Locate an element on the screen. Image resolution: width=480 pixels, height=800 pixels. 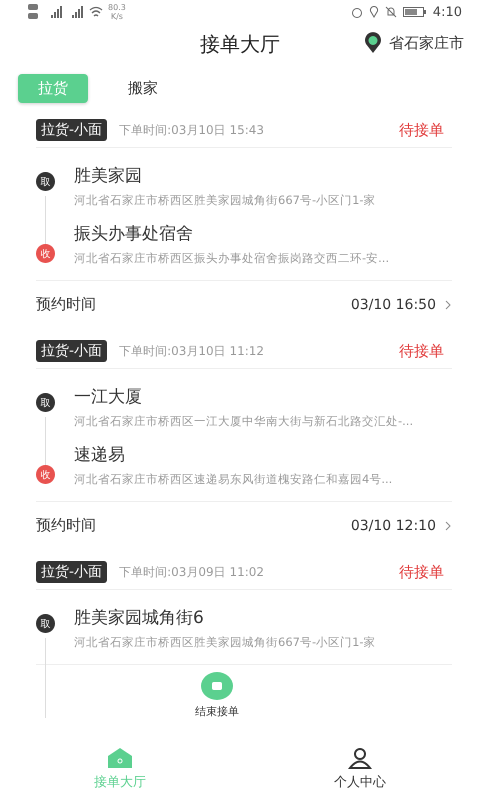
appointment-time: 03/10 16:50 is located at coordinates (393, 304).